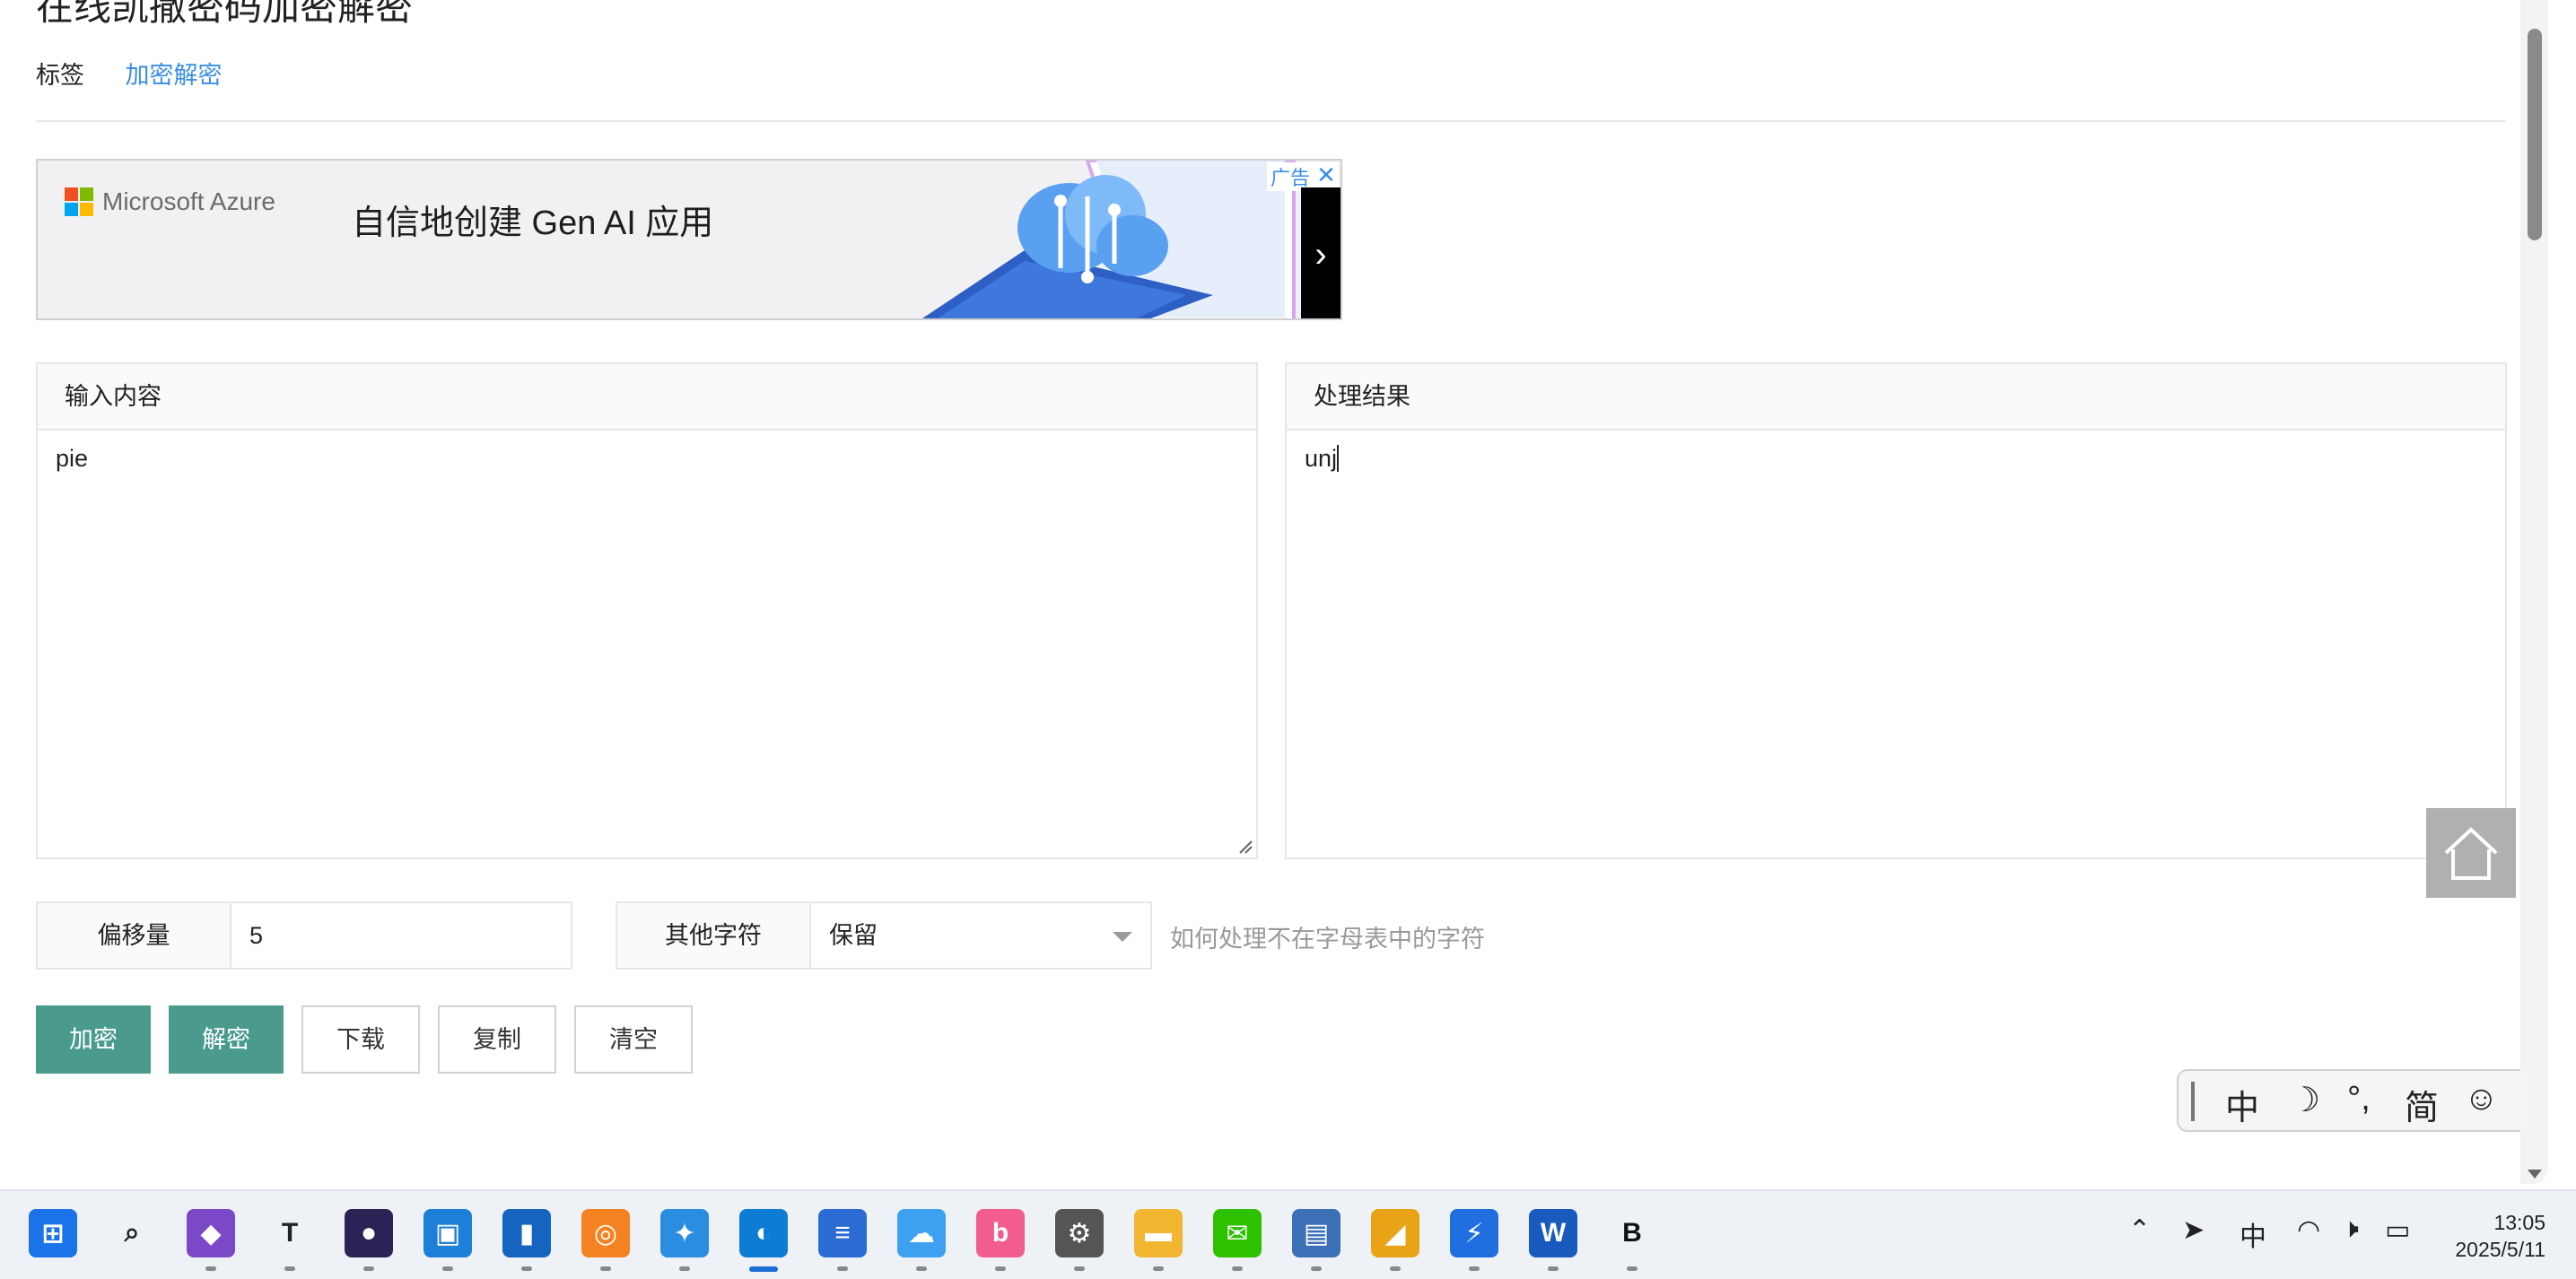 The image size is (2576, 1279). What do you see at coordinates (2535, 1174) in the screenshot?
I see `scroll-down-icon` at bounding box center [2535, 1174].